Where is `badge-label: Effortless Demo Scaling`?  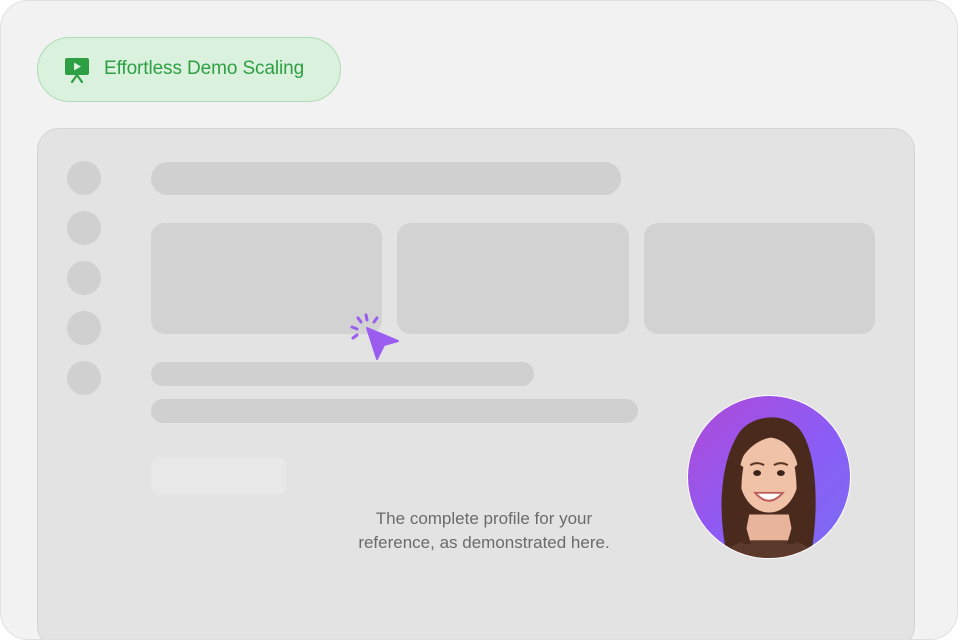
badge-label: Effortless Demo Scaling is located at coordinates (204, 68).